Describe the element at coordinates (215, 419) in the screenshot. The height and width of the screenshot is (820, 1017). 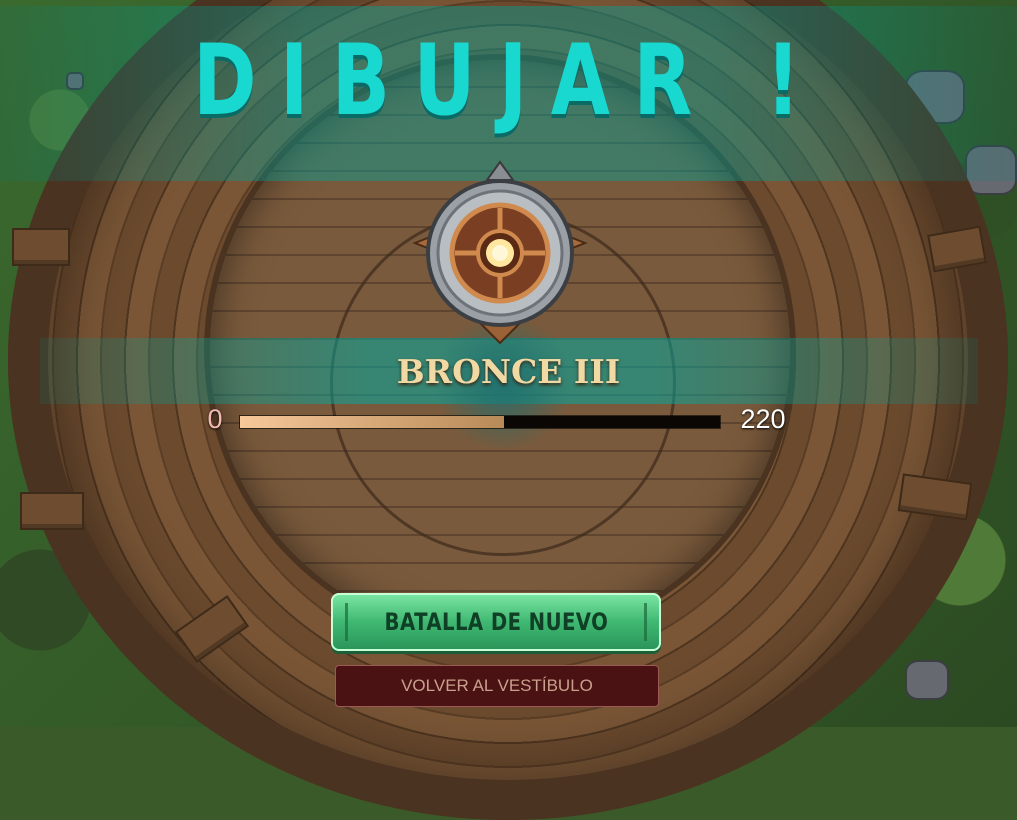
I see `progress-min-label: 0` at that location.